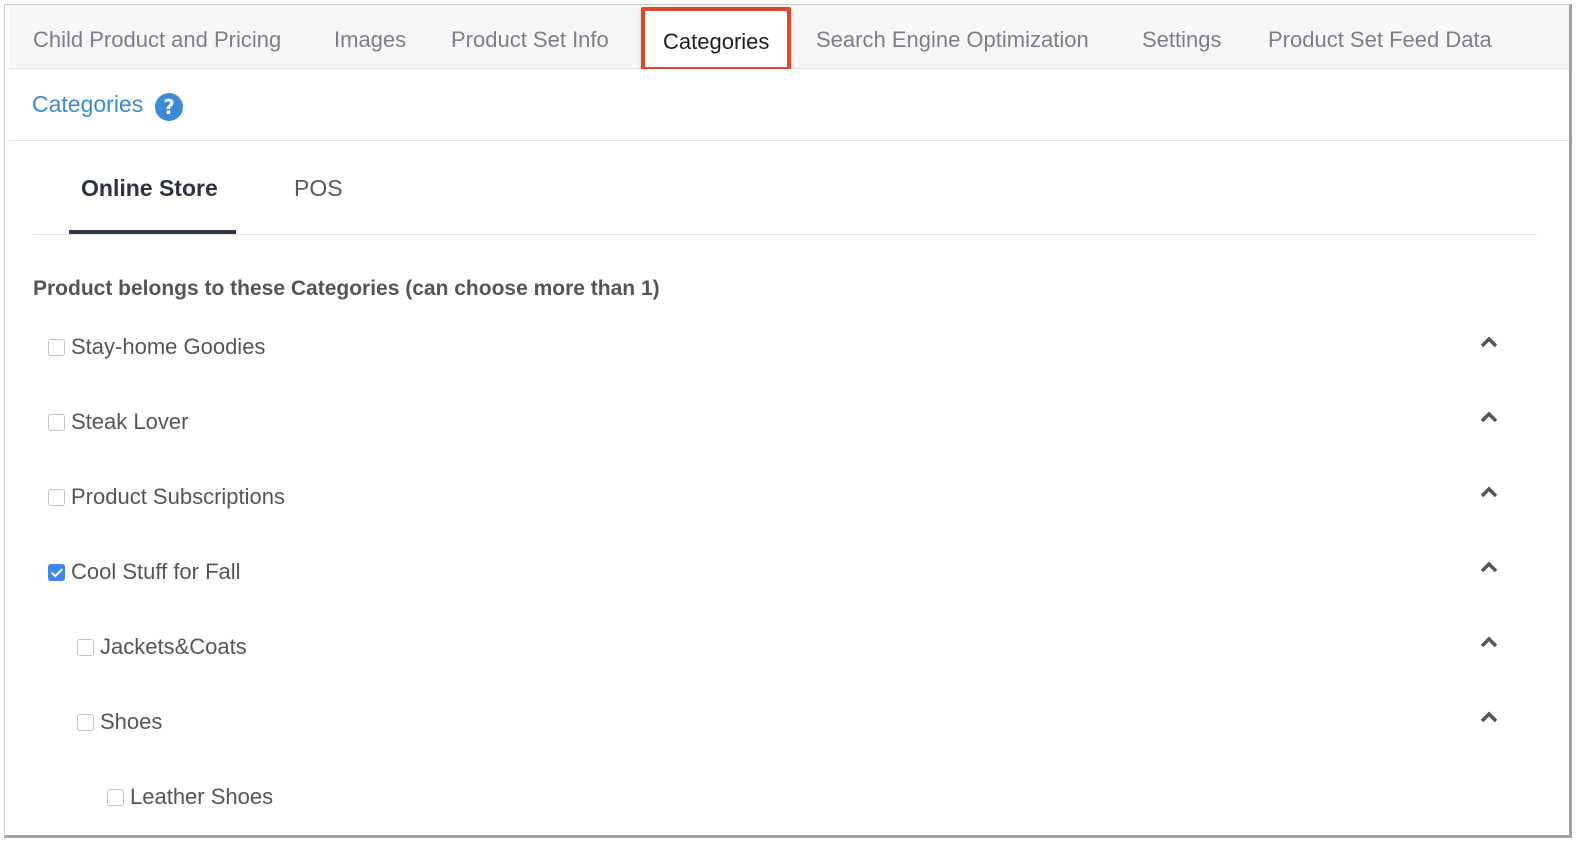  Describe the element at coordinates (156, 571) in the screenshot. I see `category-label: Cool Stuff for Fall` at that location.